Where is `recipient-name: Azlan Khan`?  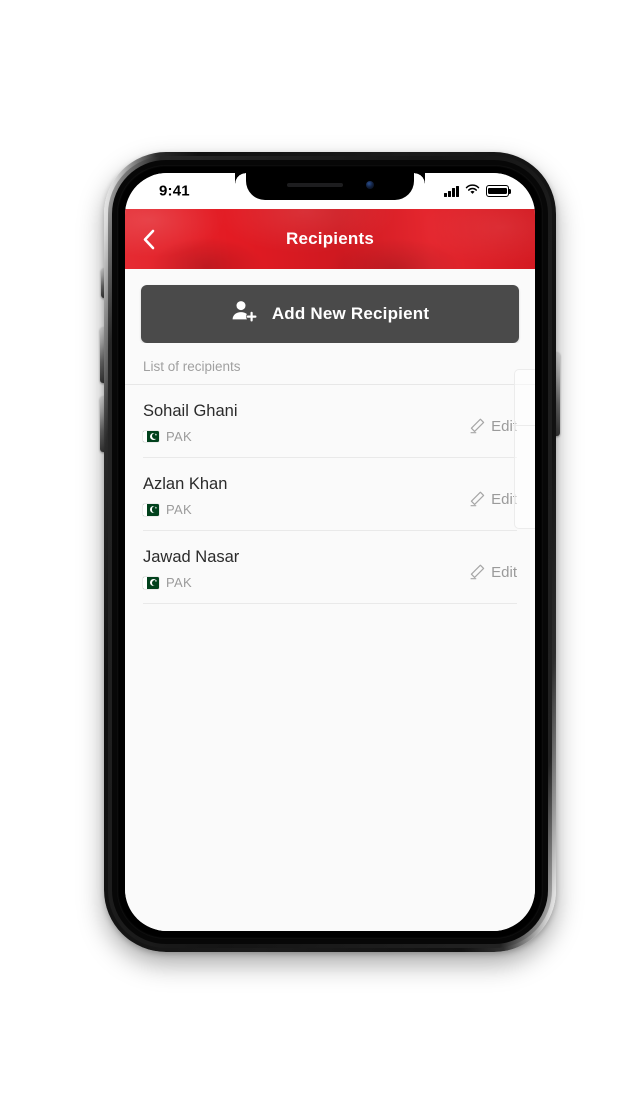
recipient-name: Azlan Khan is located at coordinates (185, 484).